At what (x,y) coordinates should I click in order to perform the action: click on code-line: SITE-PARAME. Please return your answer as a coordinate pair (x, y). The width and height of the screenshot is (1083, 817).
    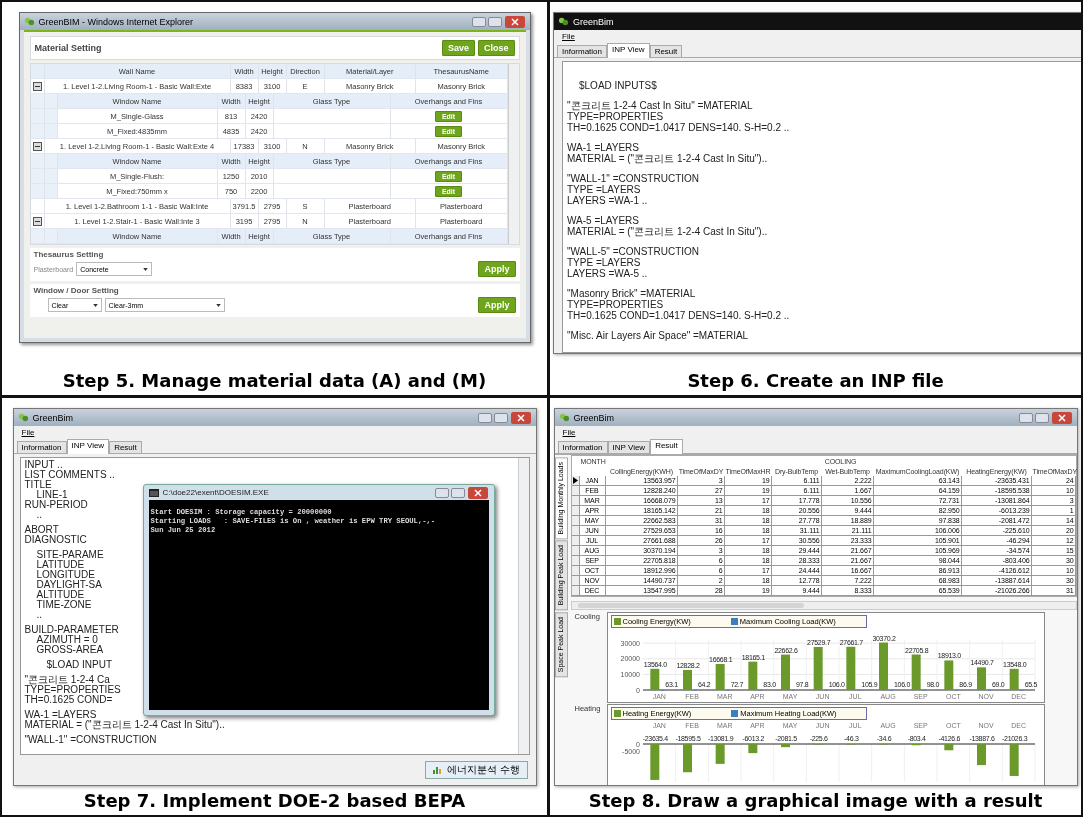
    Looking at the image, I should click on (69, 555).